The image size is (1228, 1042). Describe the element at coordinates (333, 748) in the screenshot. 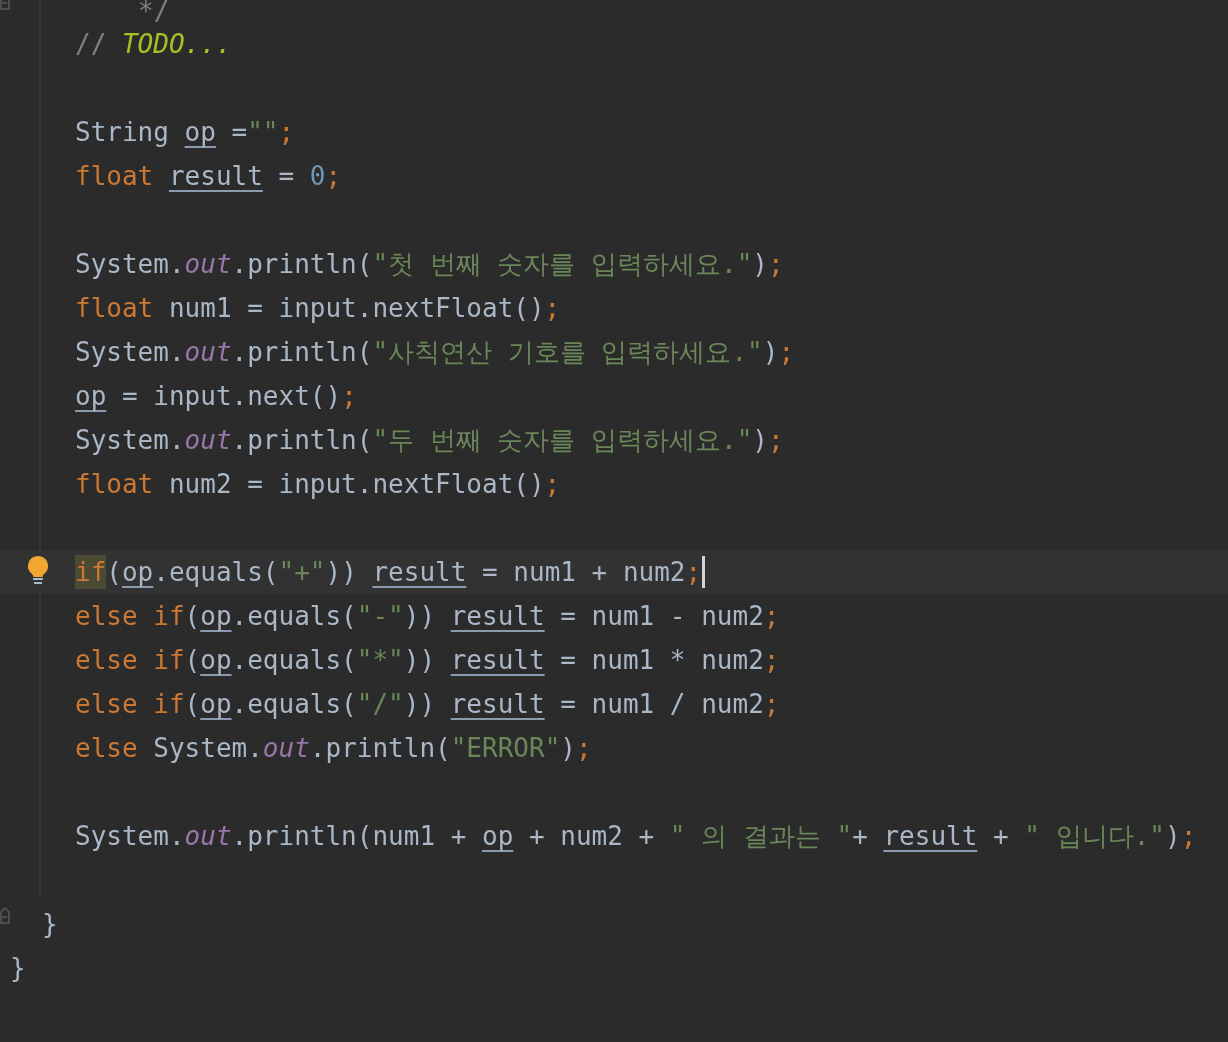

I see `code-line: else System.out.println("ERROR");` at that location.